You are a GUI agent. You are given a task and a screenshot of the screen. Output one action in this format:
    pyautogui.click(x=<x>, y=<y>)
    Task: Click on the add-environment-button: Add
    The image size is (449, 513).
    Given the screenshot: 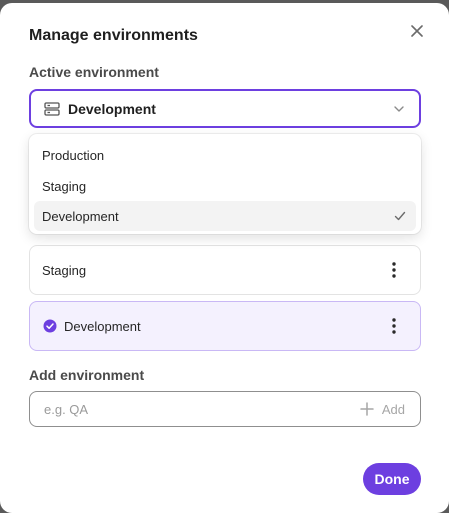 What is the action you would take?
    pyautogui.click(x=382, y=409)
    